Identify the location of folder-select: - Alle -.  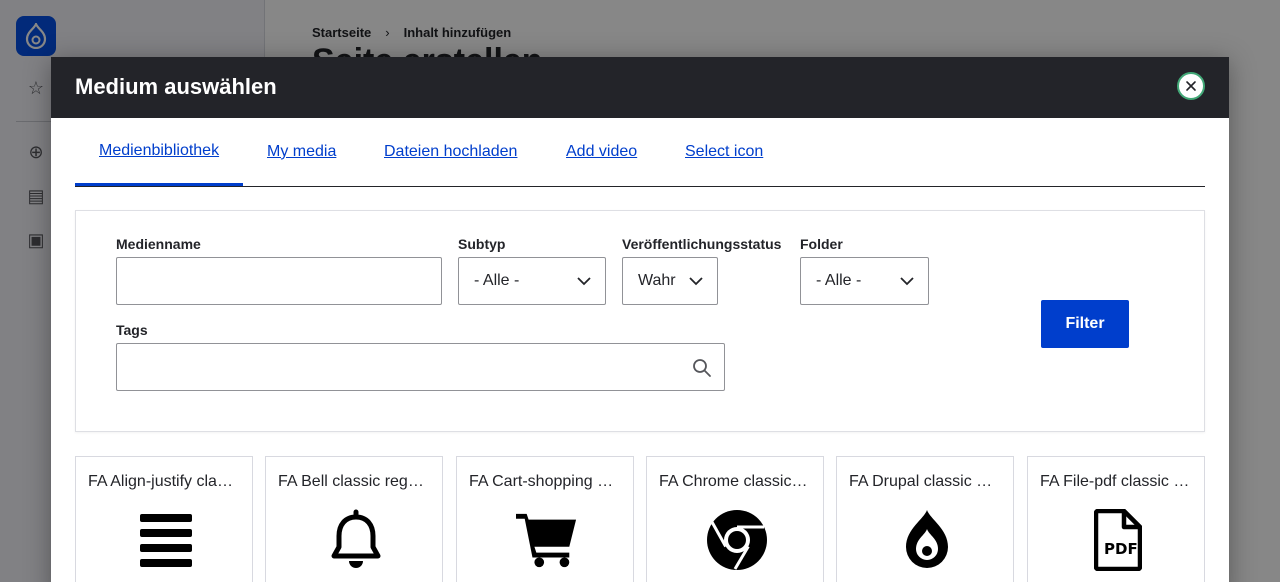
(864, 281).